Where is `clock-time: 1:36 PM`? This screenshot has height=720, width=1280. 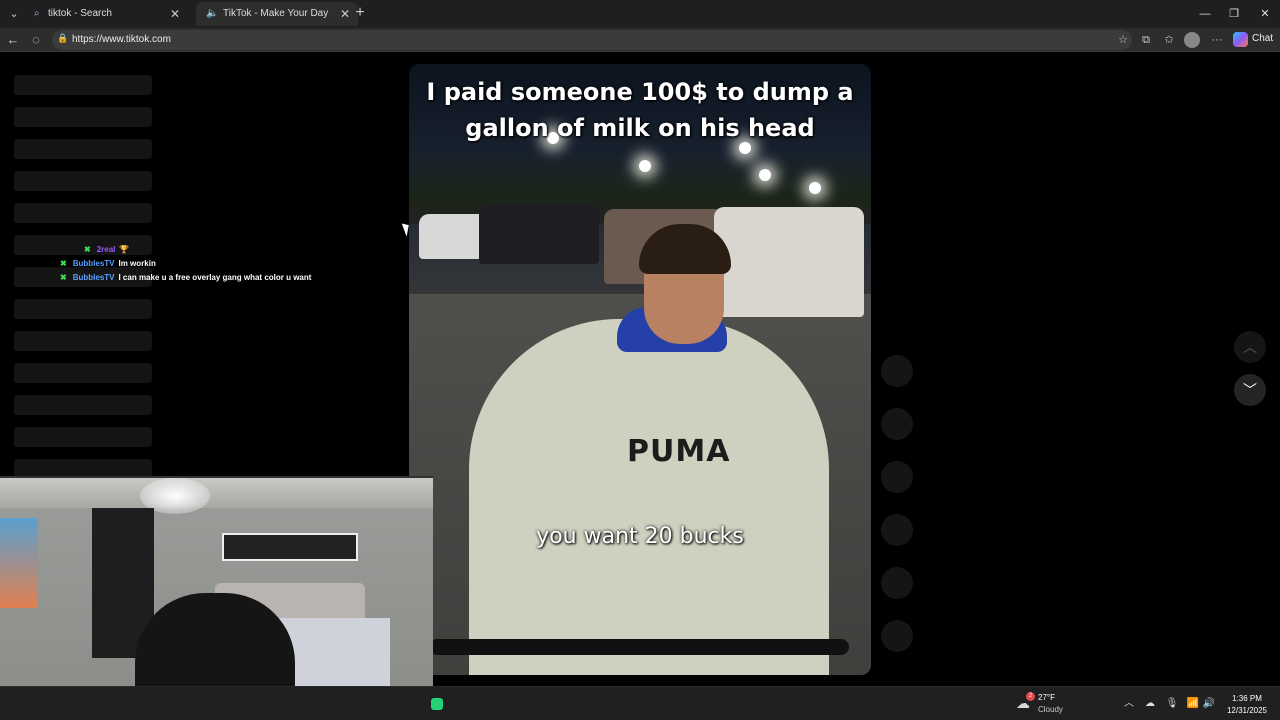 clock-time: 1:36 PM is located at coordinates (1247, 698).